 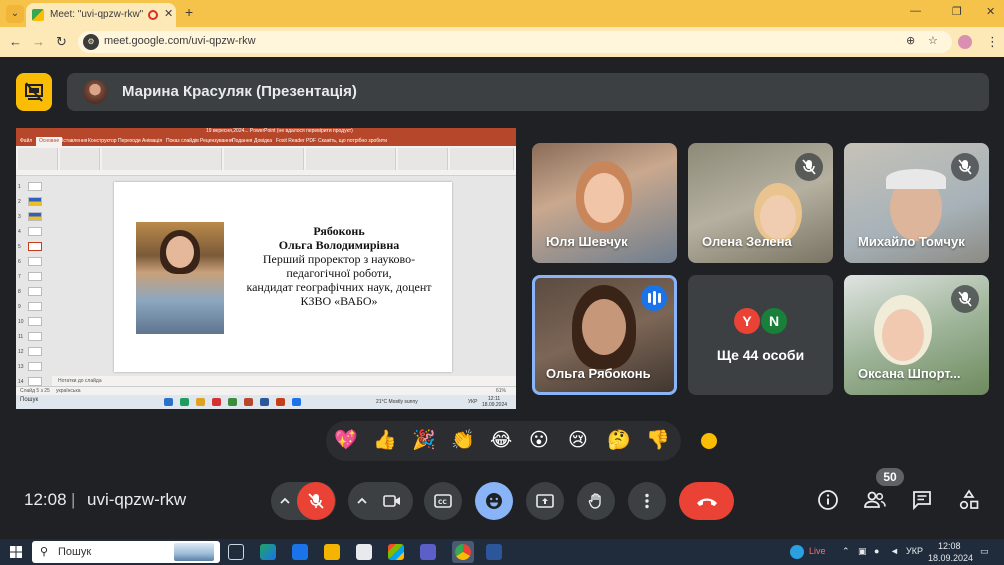 What do you see at coordinates (29, 400) in the screenshot?
I see `inner-search-text: Пошук` at bounding box center [29, 400].